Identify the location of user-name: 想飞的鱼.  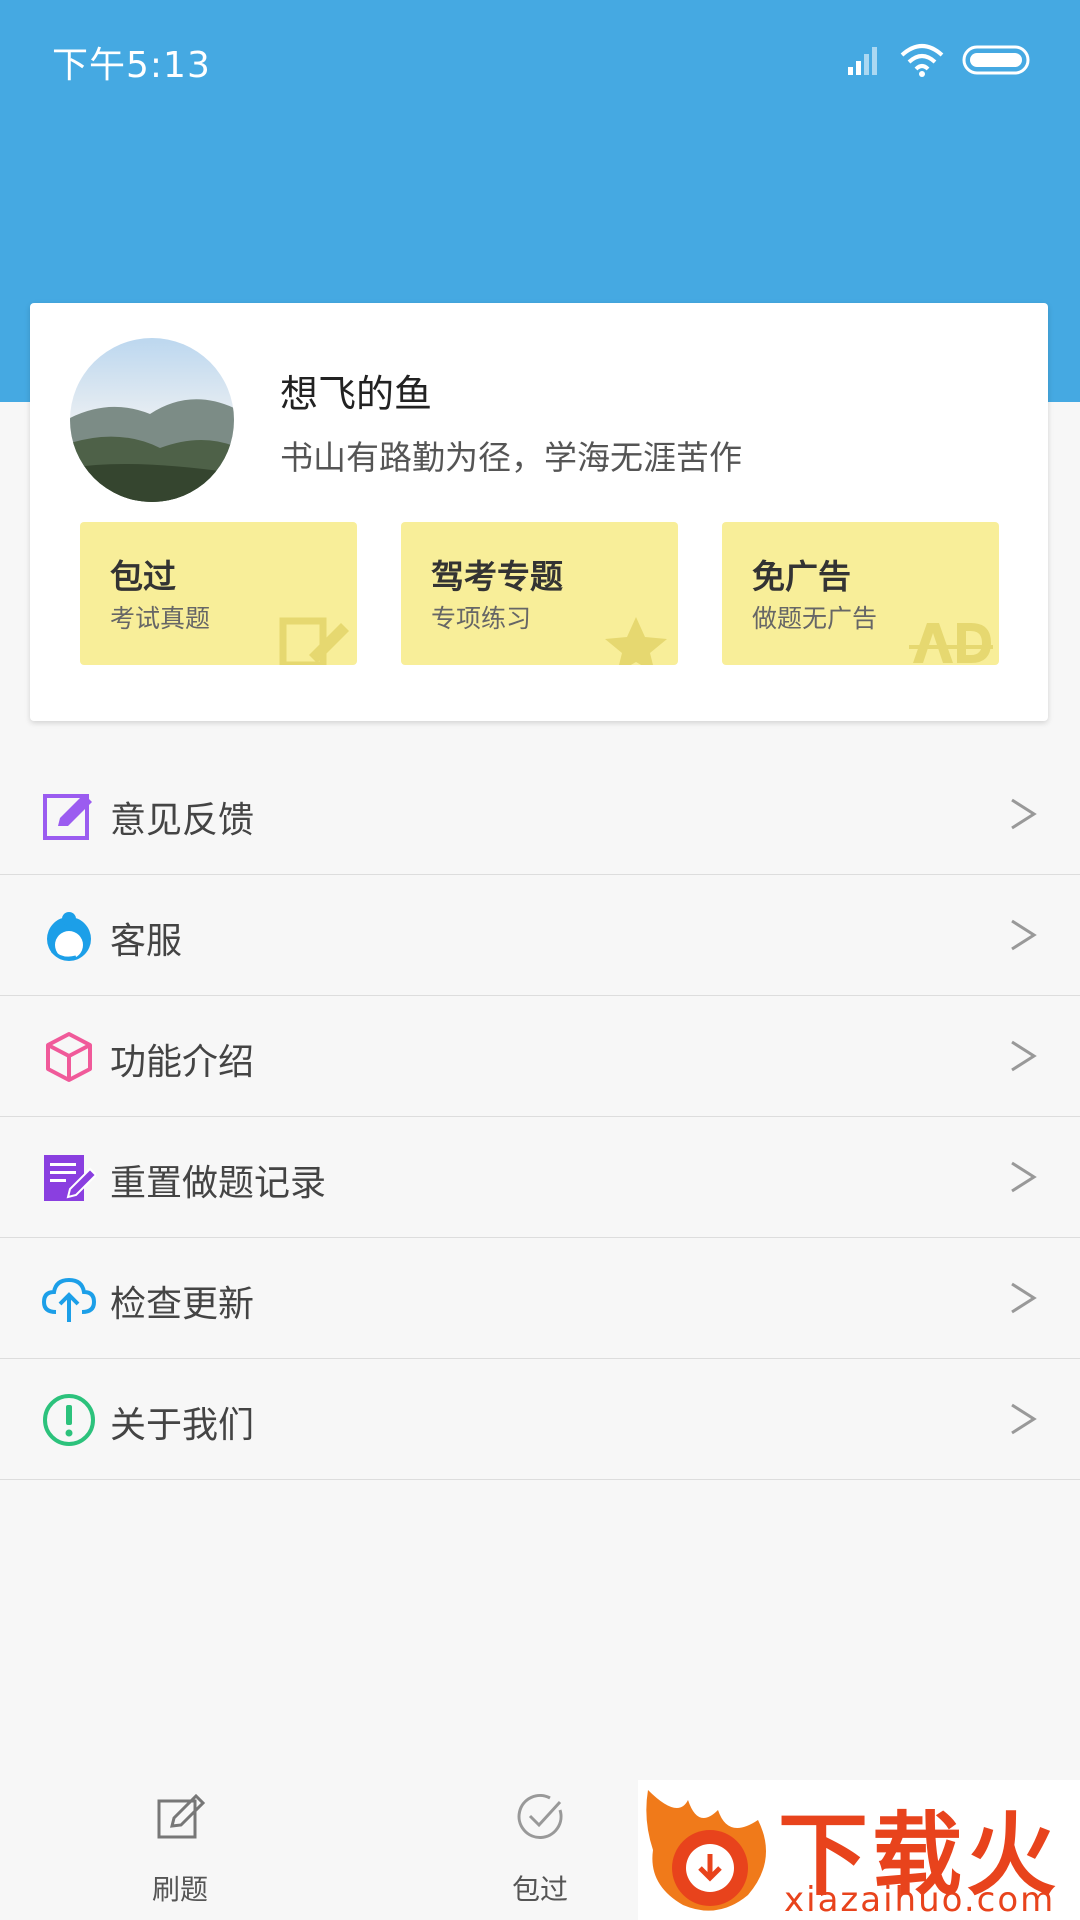
(356, 394).